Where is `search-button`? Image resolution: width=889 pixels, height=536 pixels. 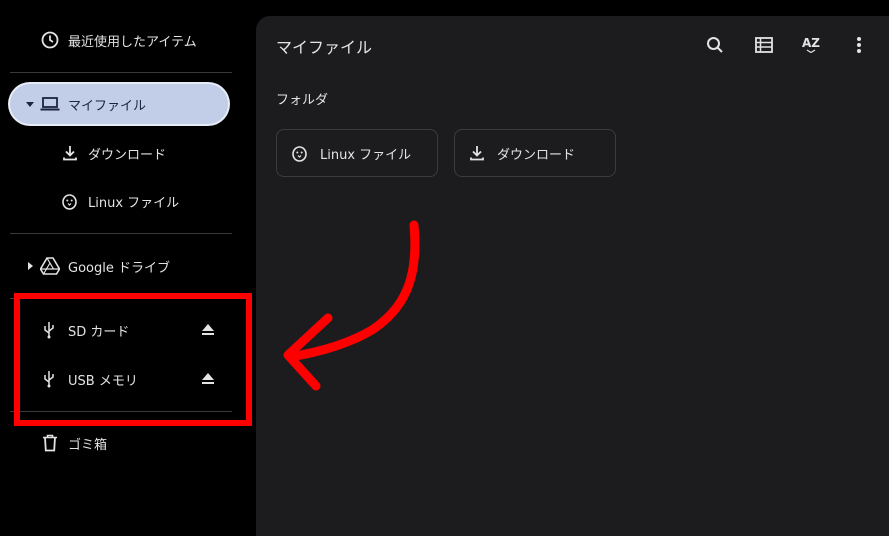
search-button is located at coordinates (715, 45).